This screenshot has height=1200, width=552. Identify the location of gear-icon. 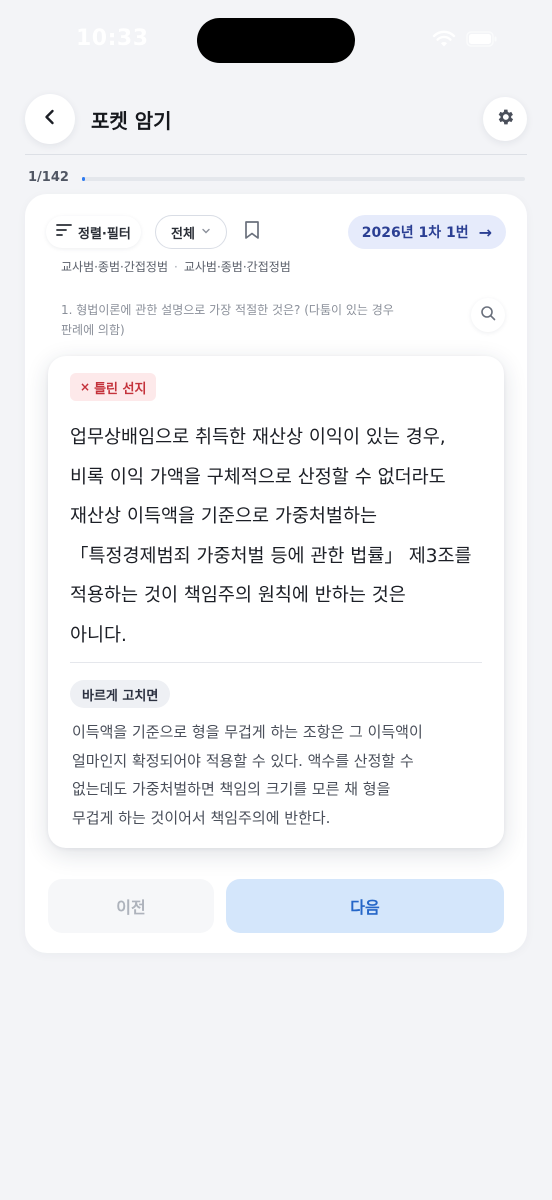
(505, 119).